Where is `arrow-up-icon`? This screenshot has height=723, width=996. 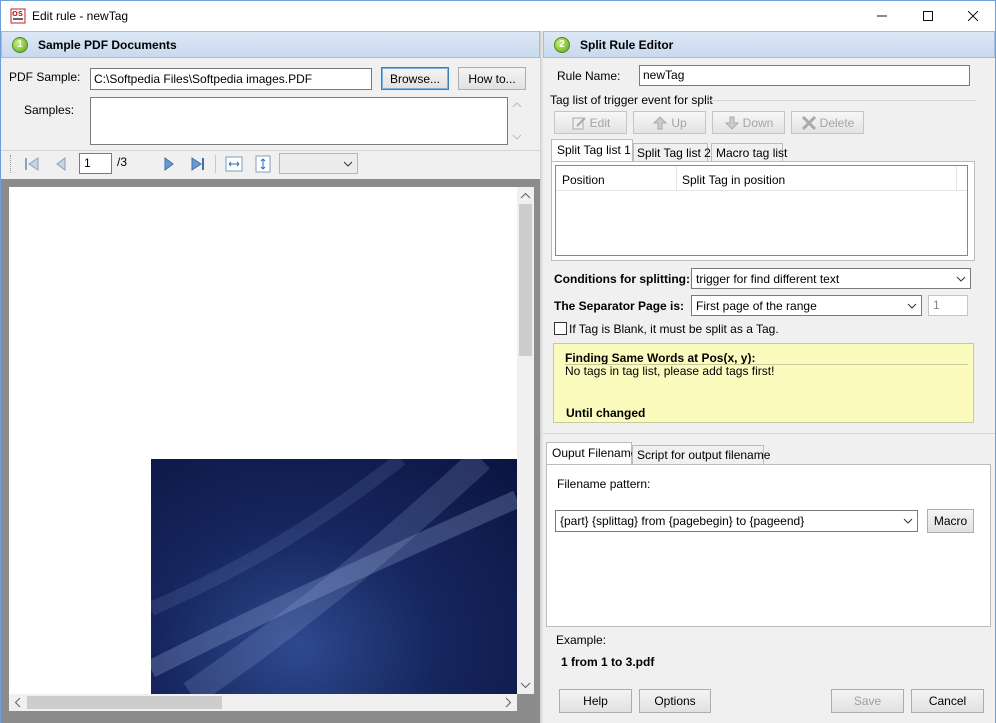
arrow-up-icon is located at coordinates (660, 122).